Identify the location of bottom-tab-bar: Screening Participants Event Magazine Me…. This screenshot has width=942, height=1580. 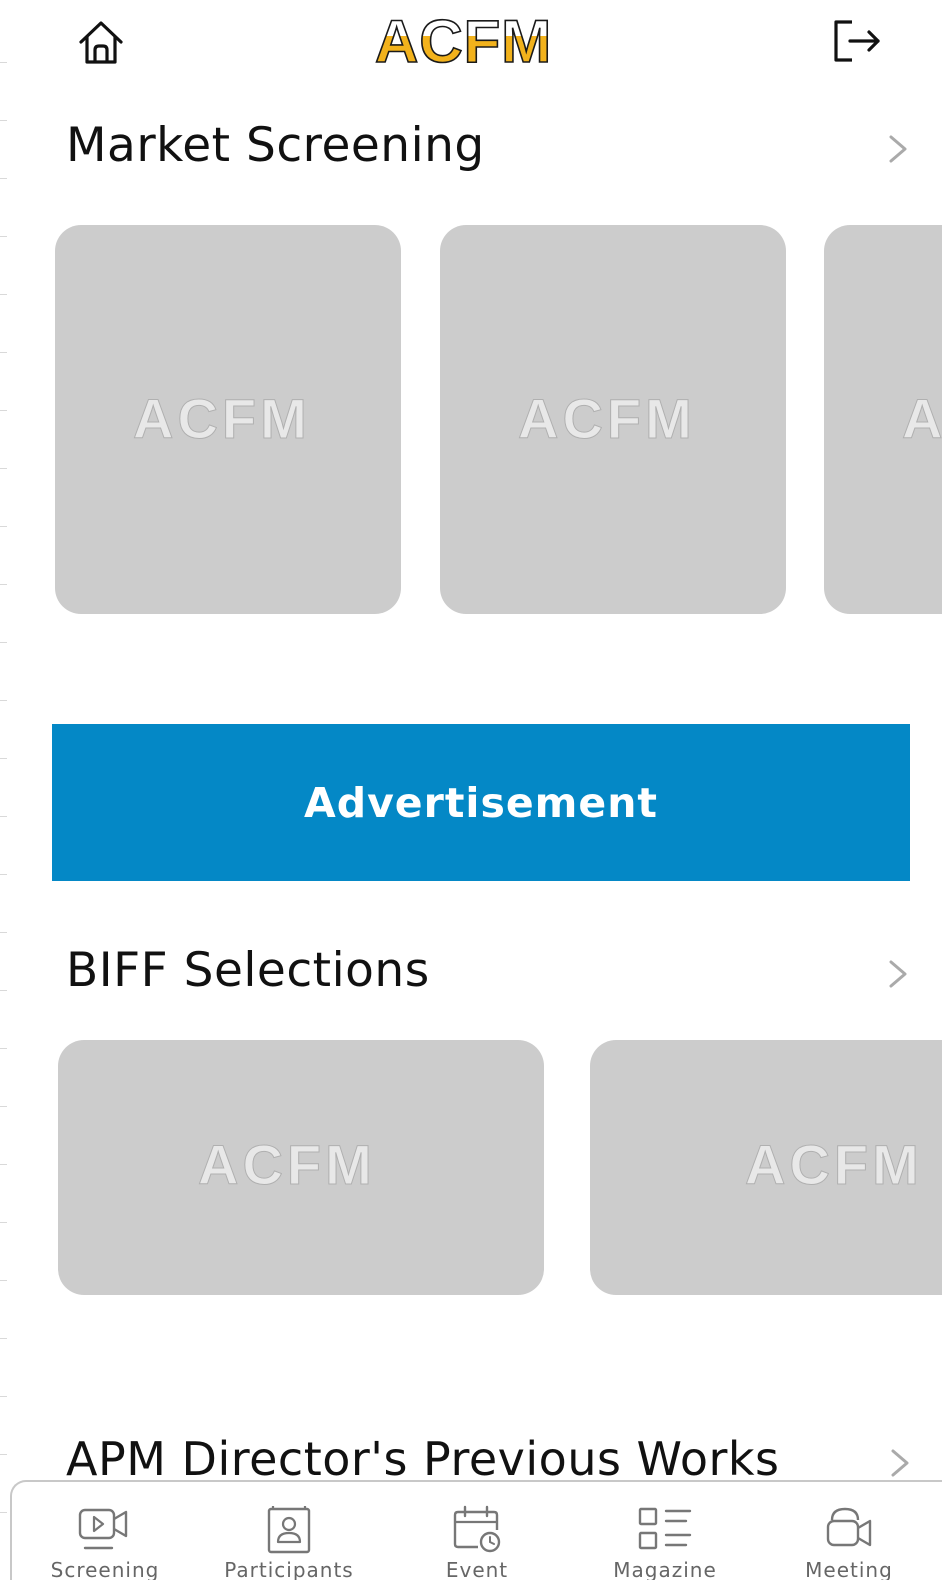
(476, 1530).